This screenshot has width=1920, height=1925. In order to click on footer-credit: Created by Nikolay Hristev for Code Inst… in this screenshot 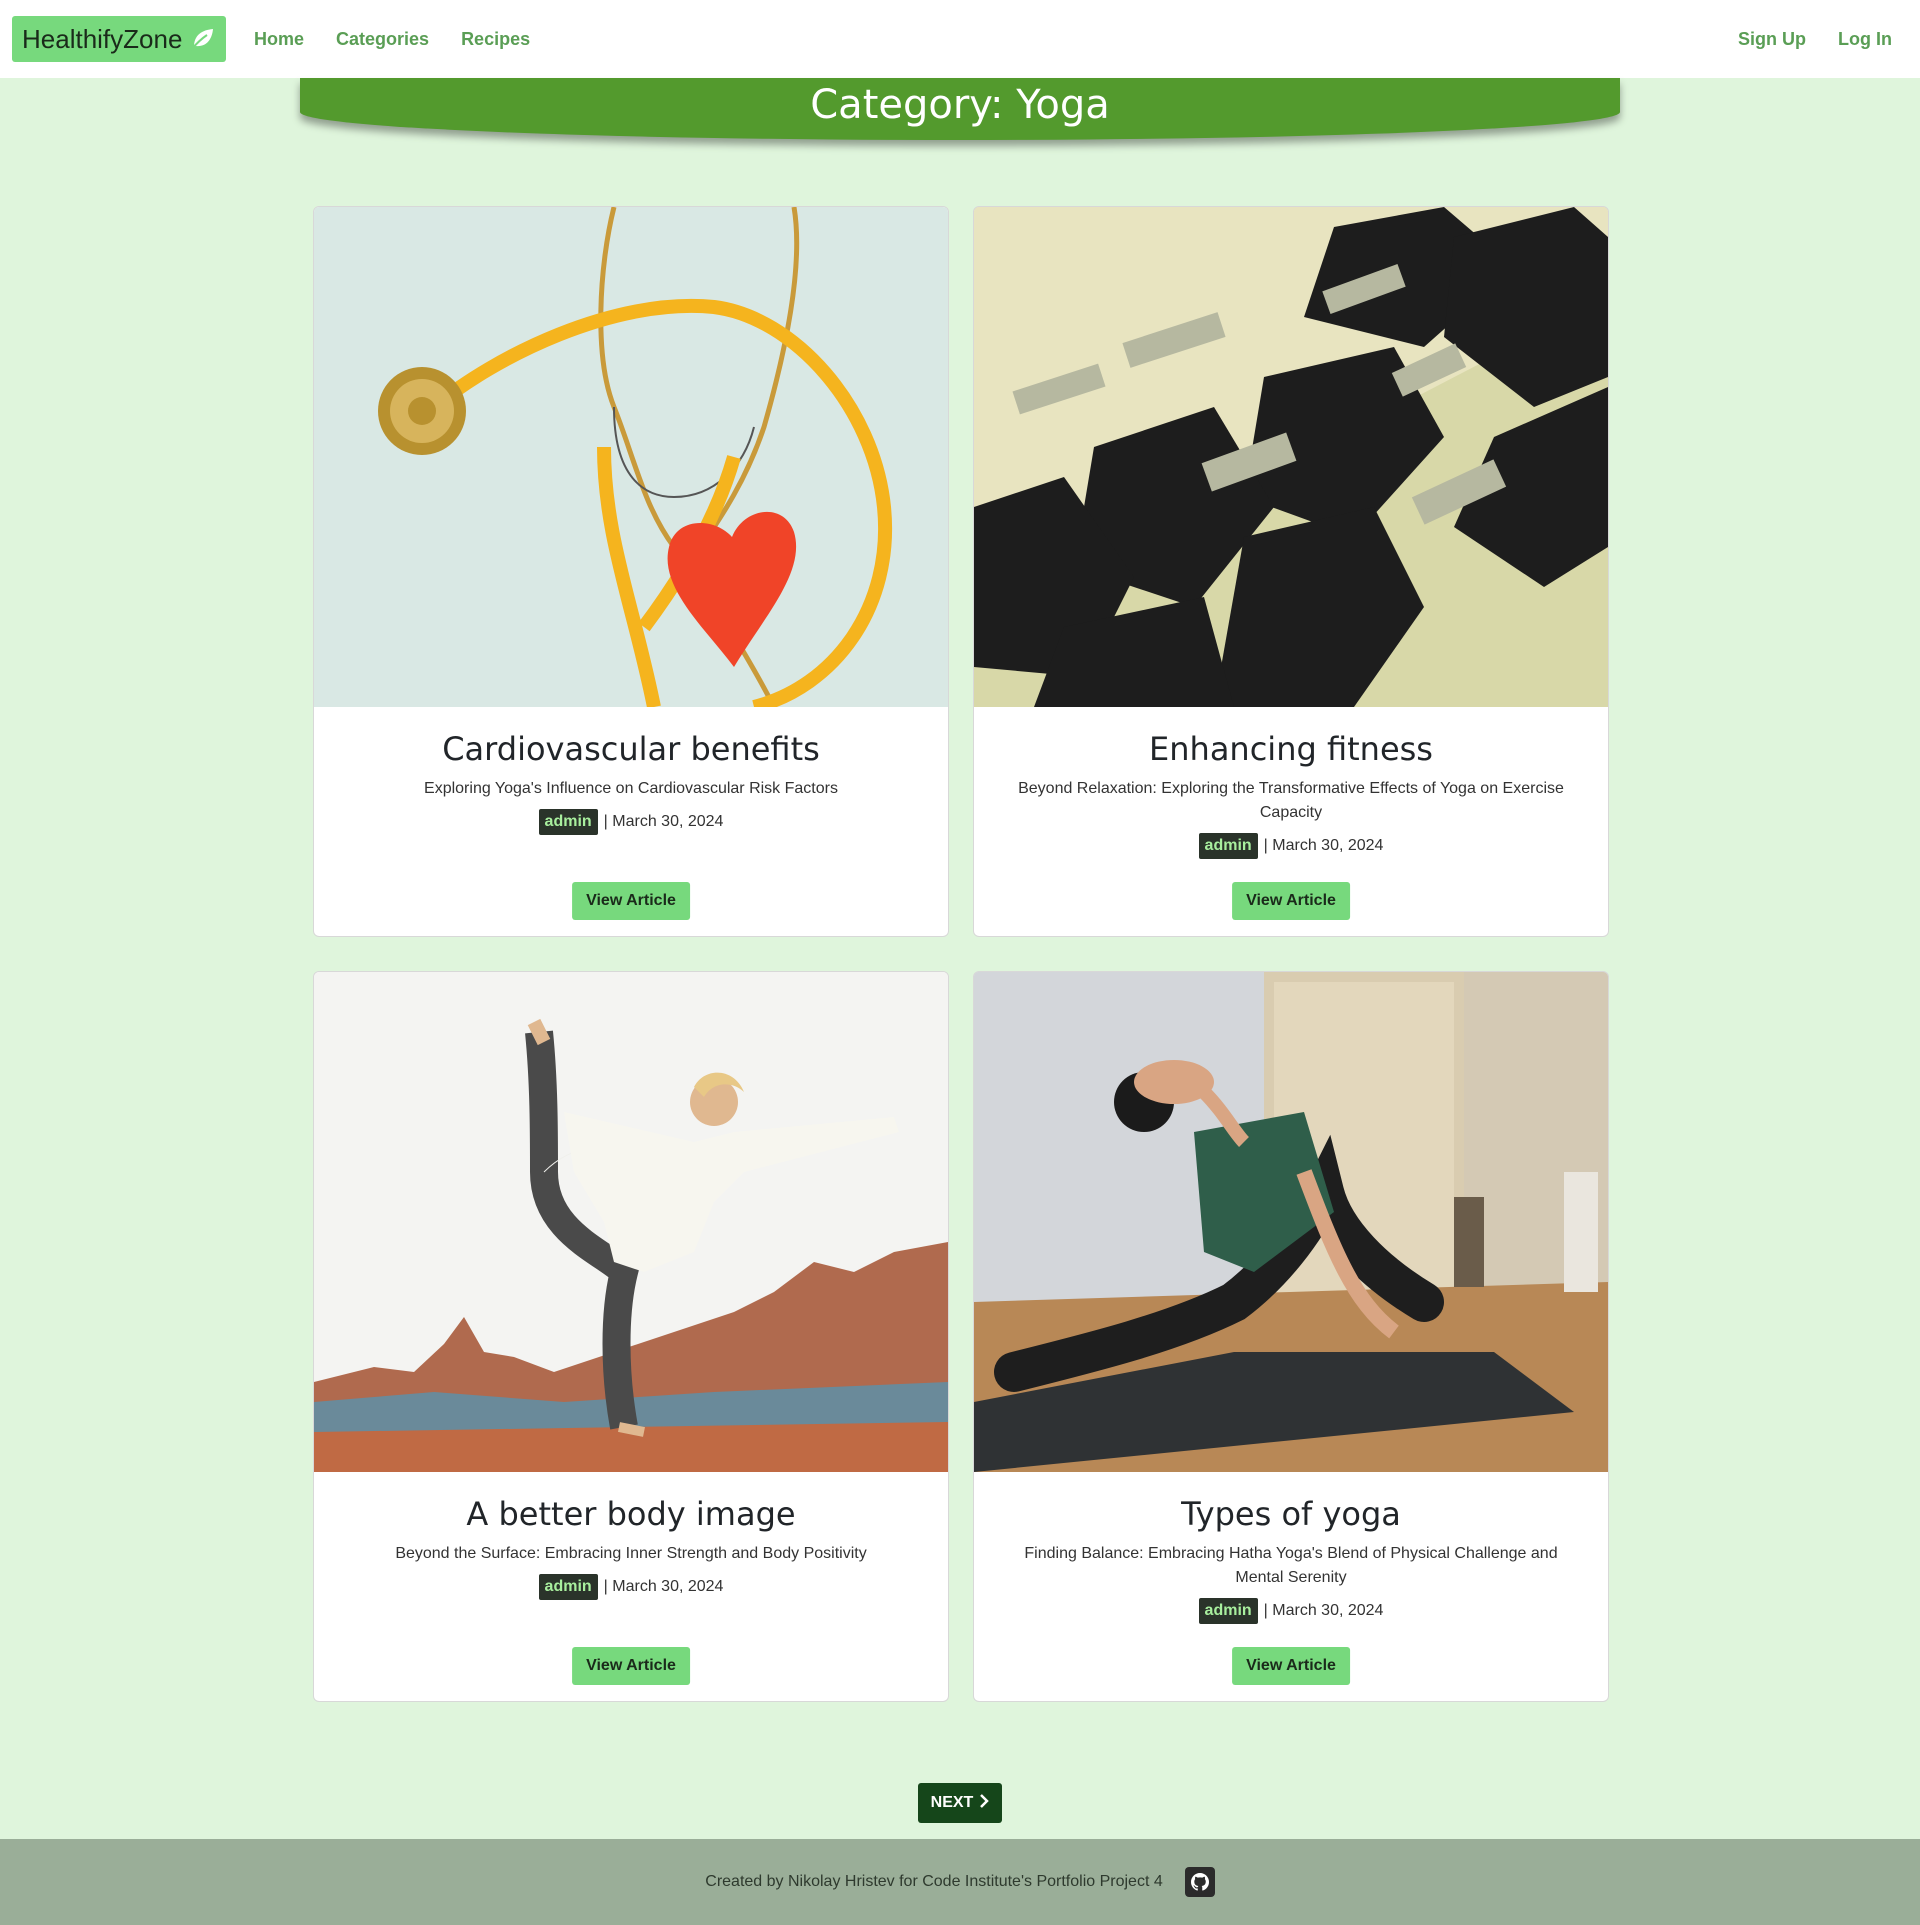, I will do `click(934, 1881)`.